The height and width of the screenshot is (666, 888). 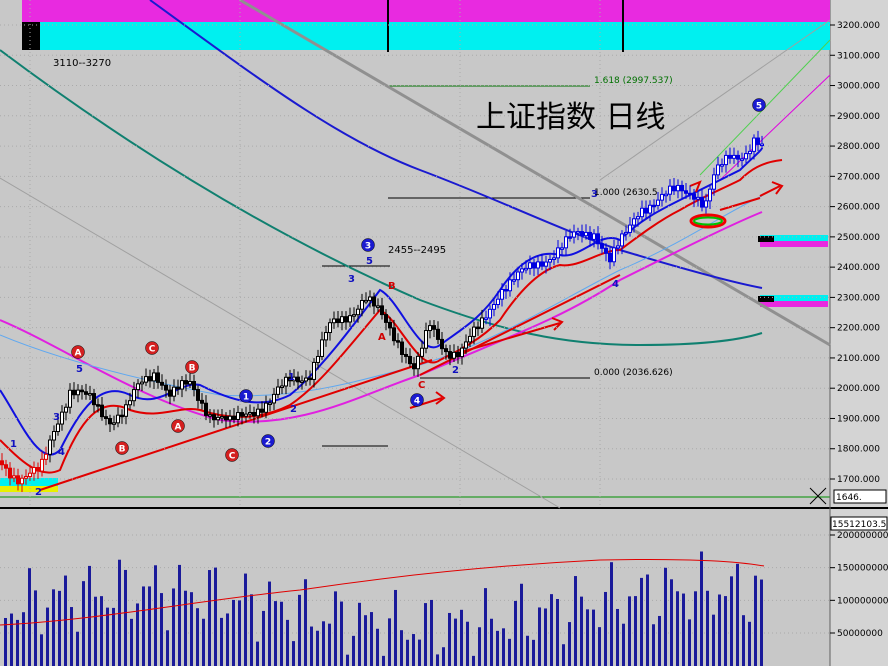 I want to click on last-value-label: 15512103.5, so click(x=859, y=525).